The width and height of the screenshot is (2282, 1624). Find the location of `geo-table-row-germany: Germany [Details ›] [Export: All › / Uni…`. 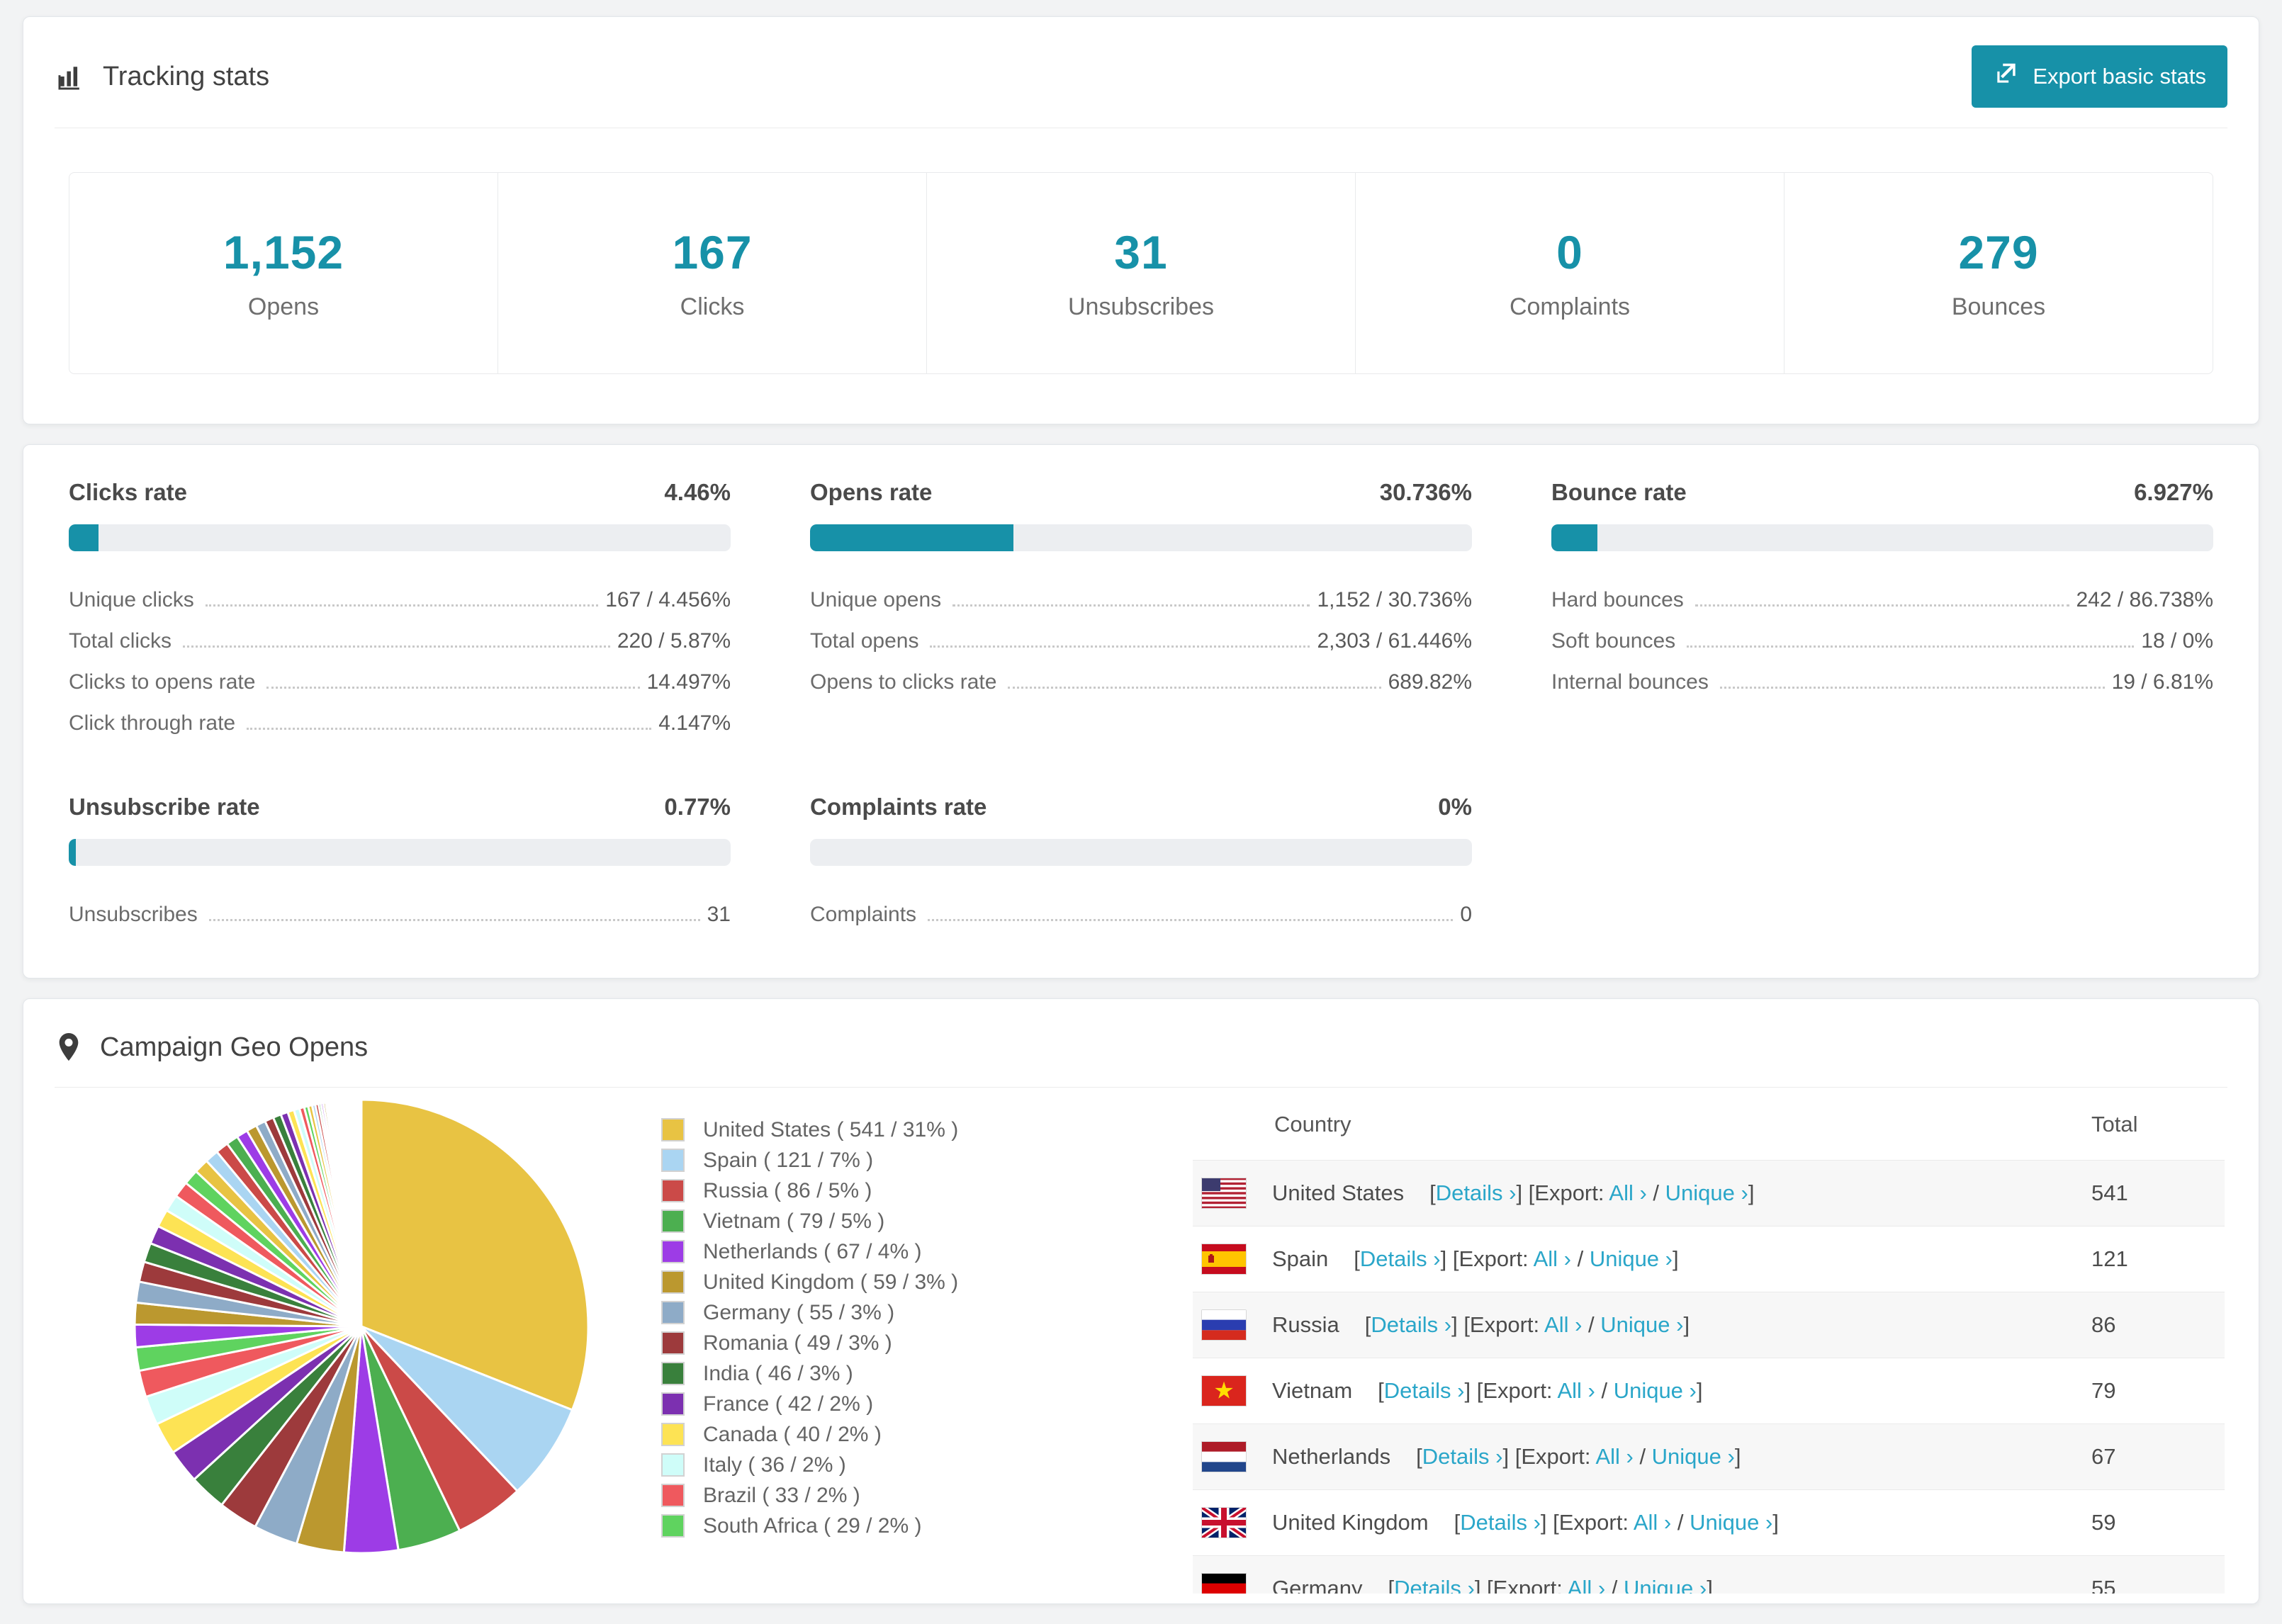

geo-table-row-germany: Germany [Details ›] [Export: All › / Uni… is located at coordinates (1709, 1575).